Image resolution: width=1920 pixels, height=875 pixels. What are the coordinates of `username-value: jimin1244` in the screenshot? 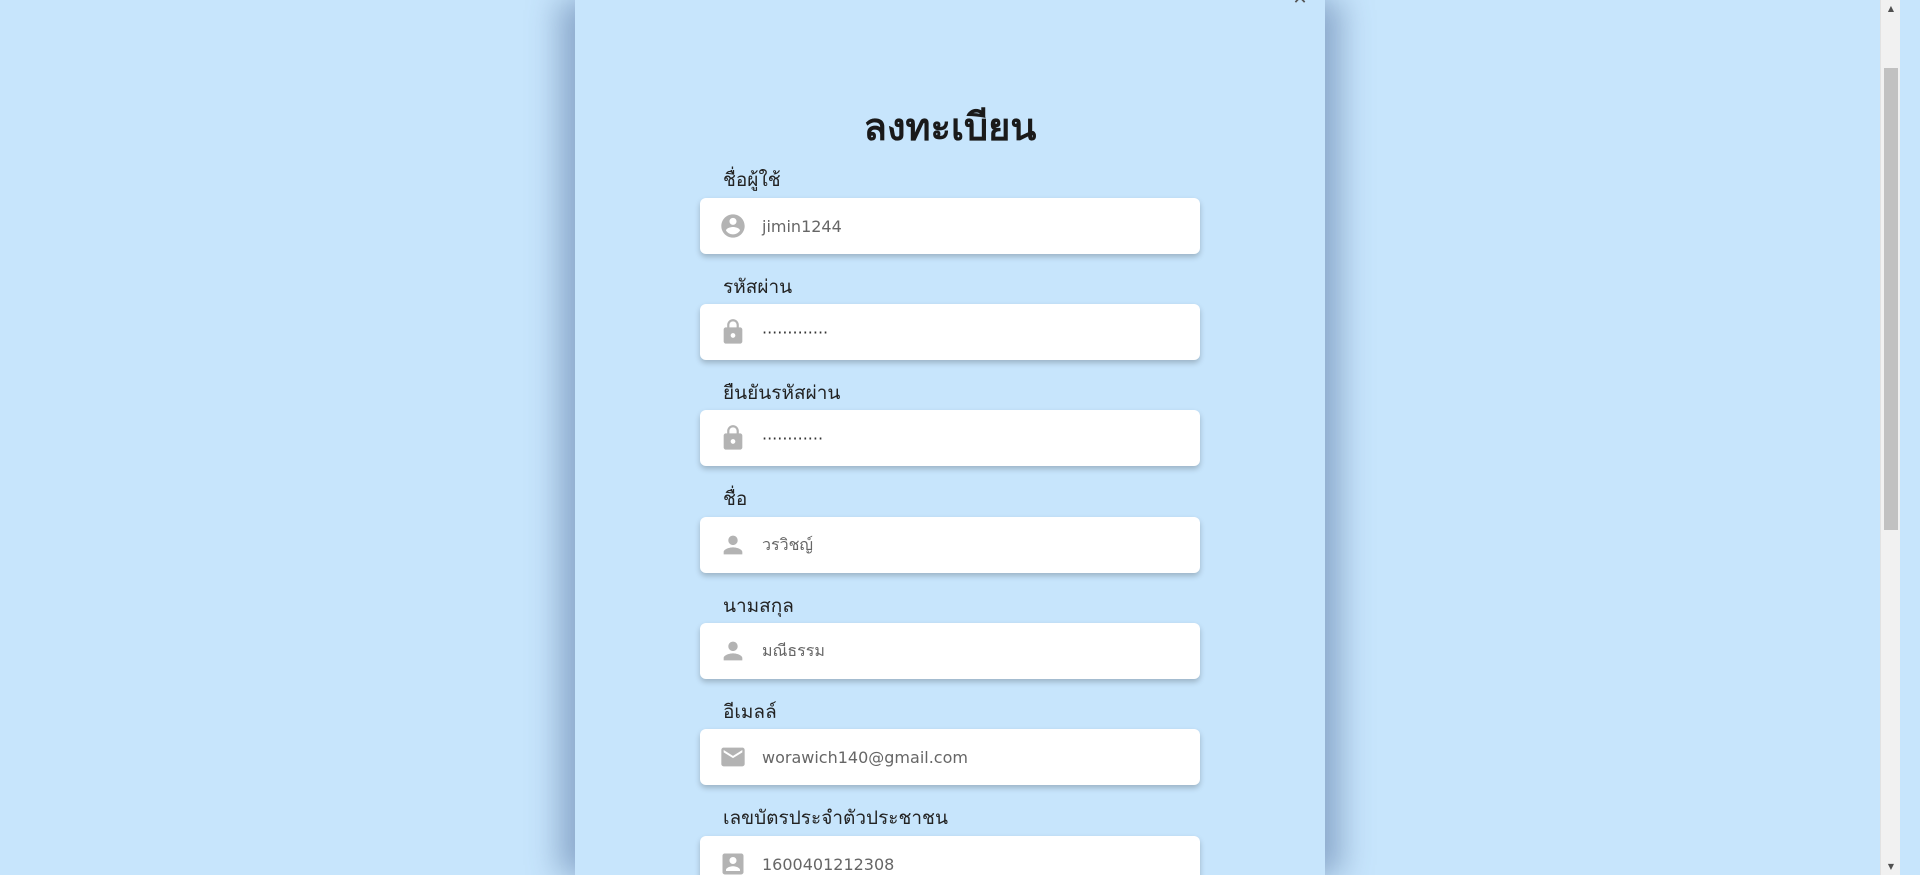 It's located at (802, 226).